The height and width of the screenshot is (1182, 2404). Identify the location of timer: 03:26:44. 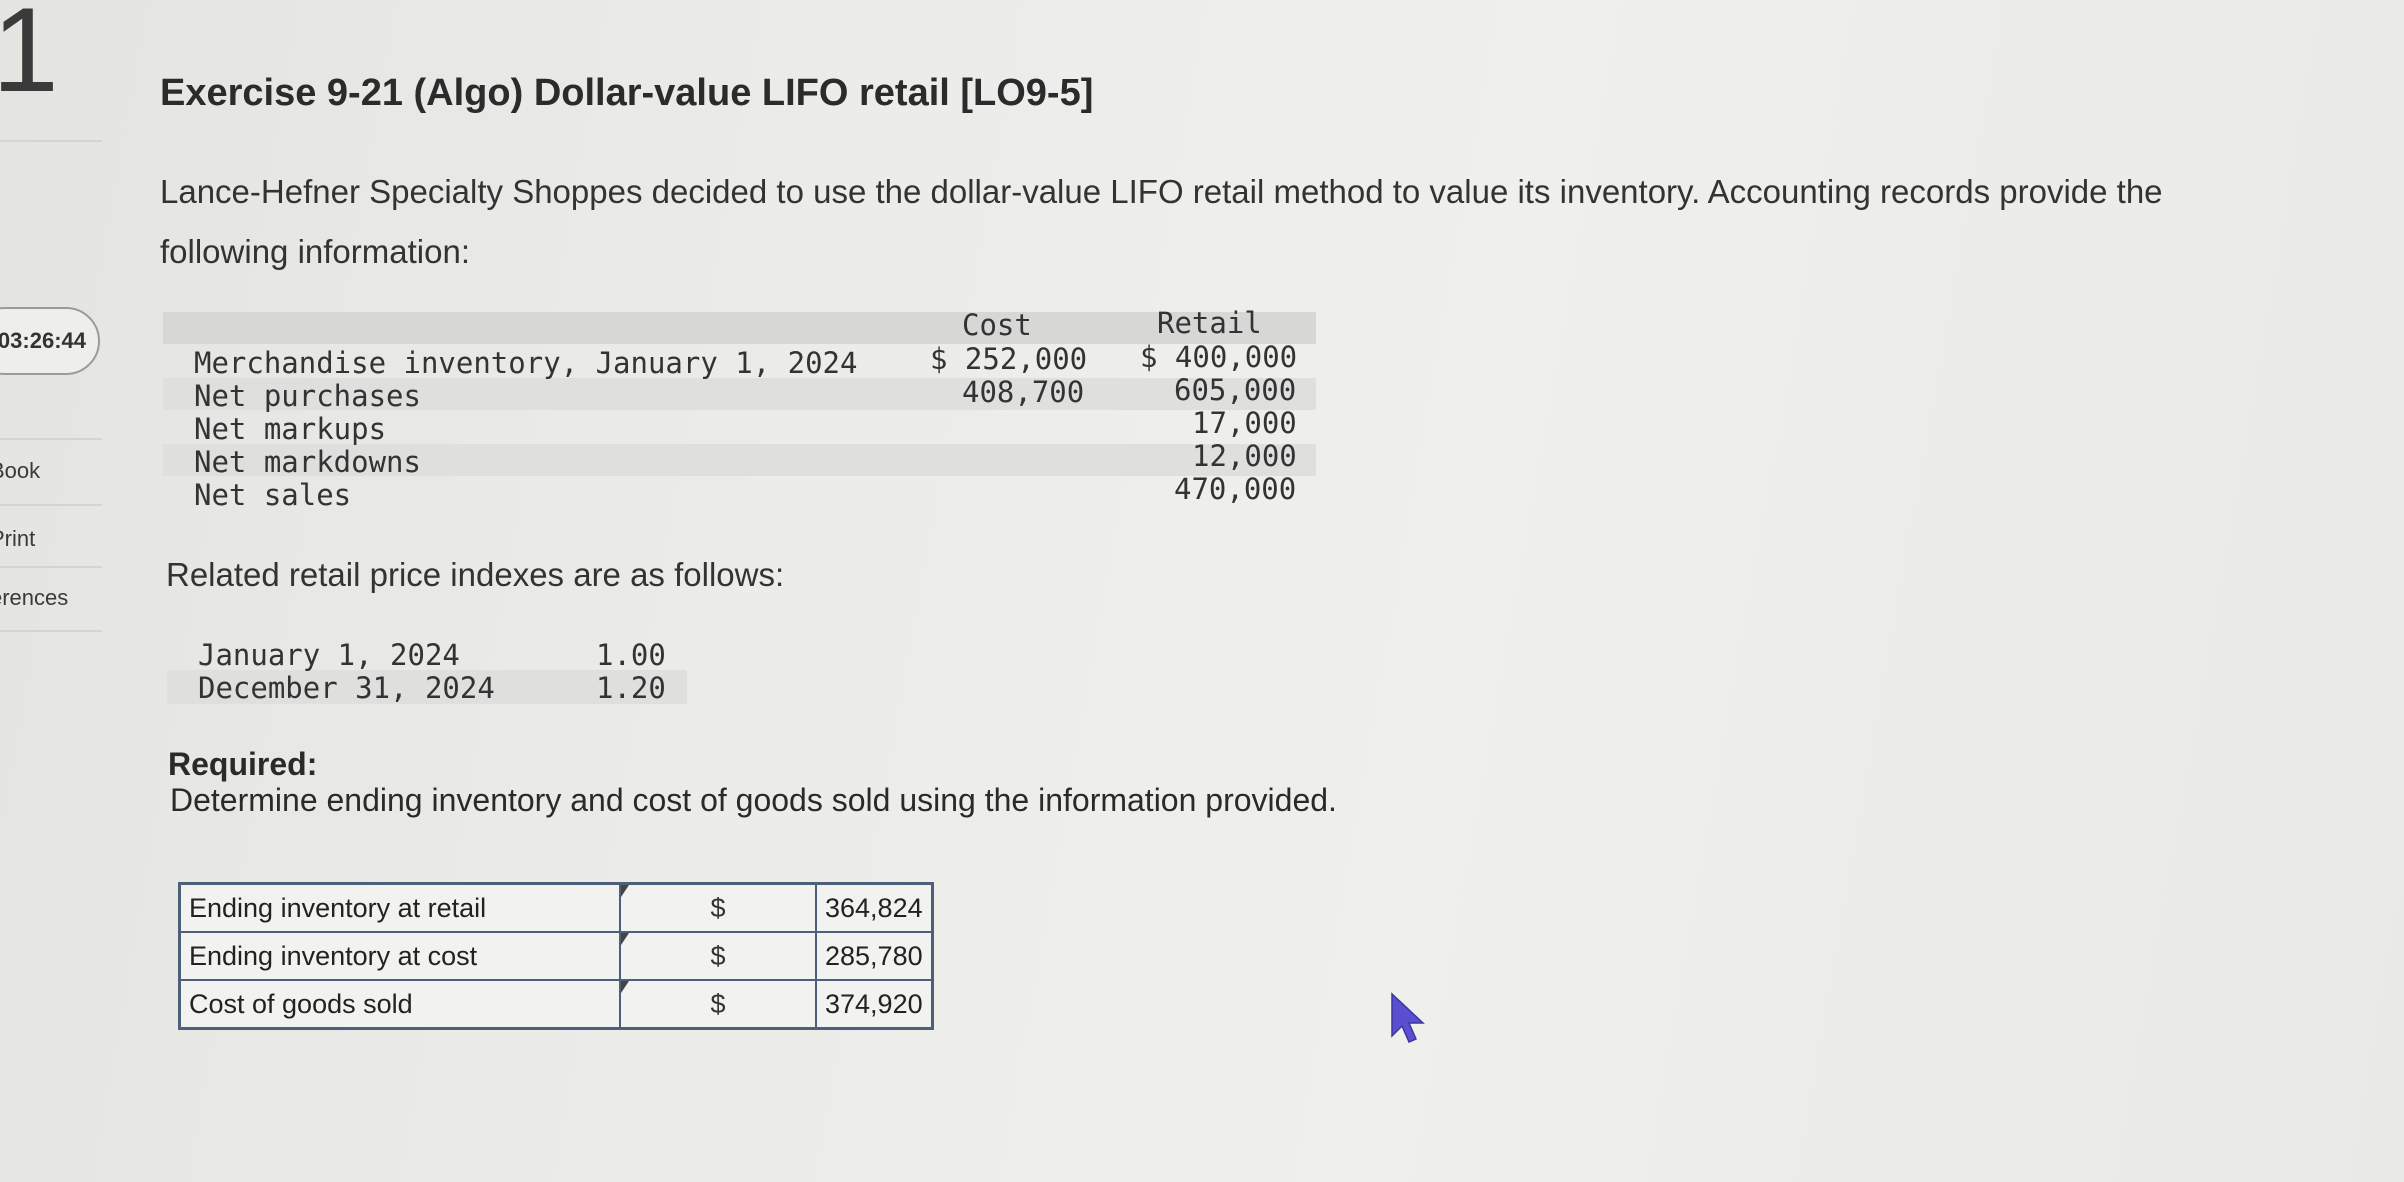
(50, 341).